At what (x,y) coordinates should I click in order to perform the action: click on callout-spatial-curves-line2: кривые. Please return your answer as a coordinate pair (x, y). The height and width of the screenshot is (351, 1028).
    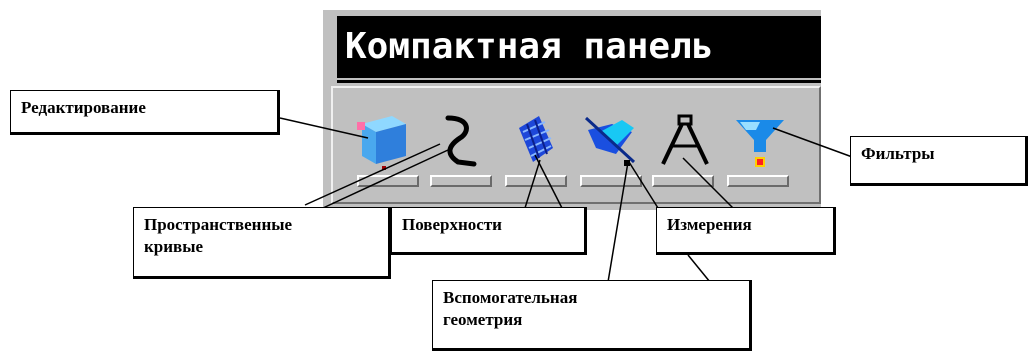
    Looking at the image, I should click on (174, 246).